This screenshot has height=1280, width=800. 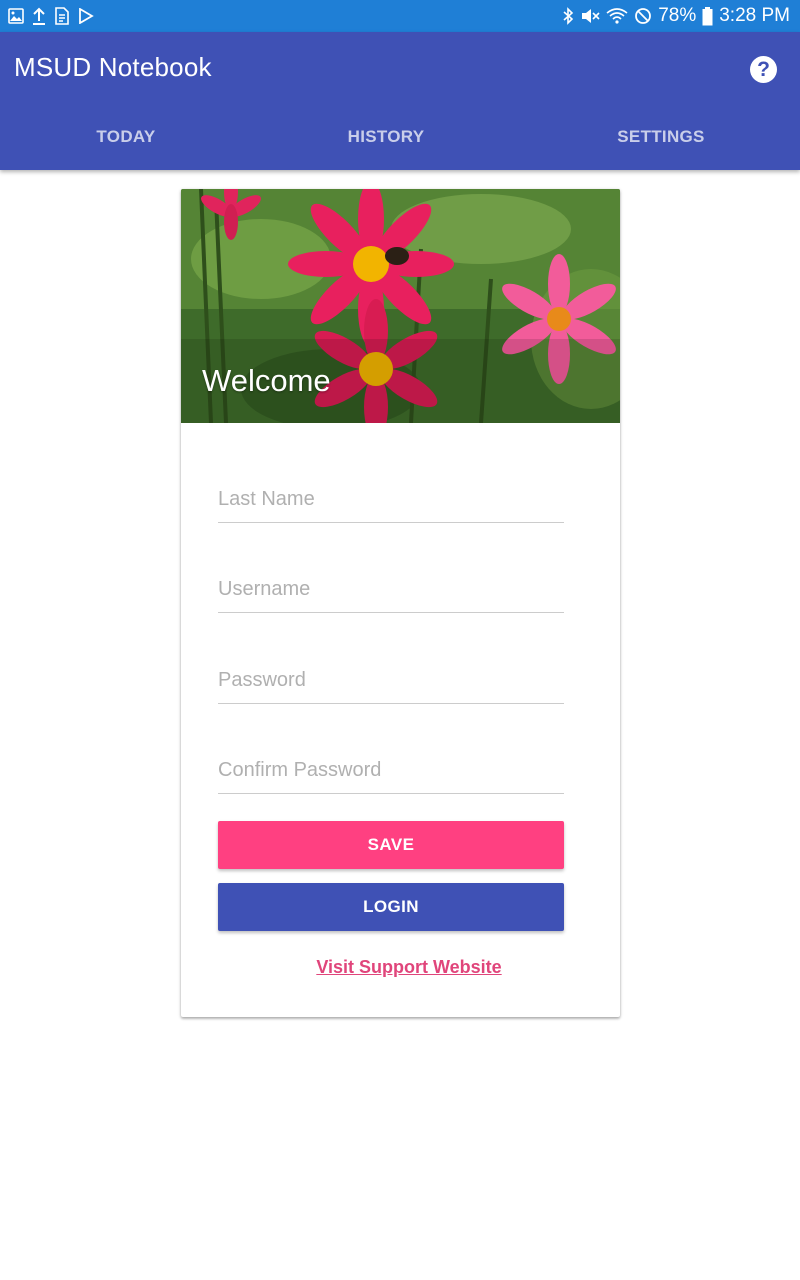 I want to click on last-name-input, so click(x=391, y=503).